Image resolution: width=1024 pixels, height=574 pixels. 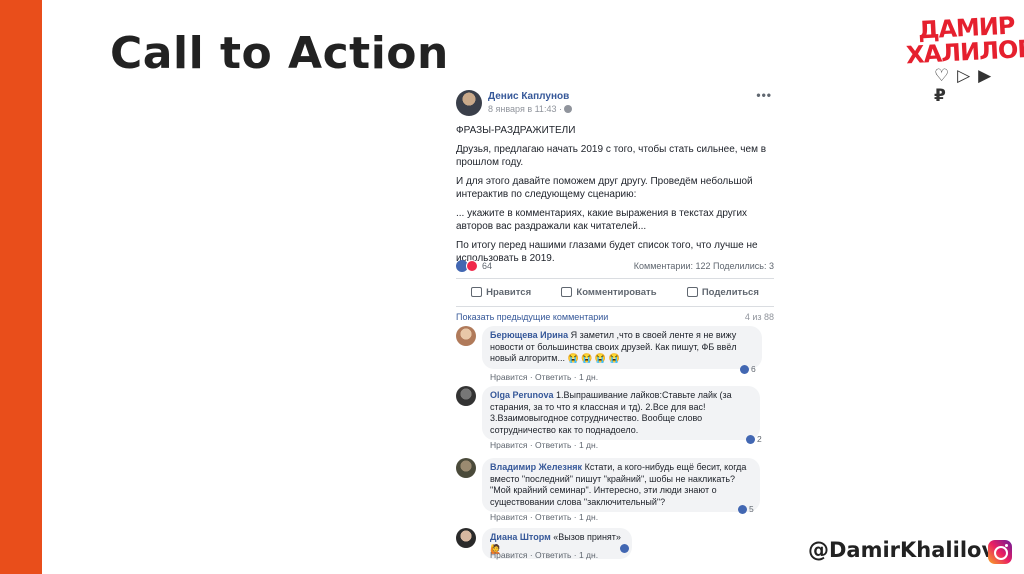 I want to click on comment-author: Диана Шторм, so click(x=520, y=537).